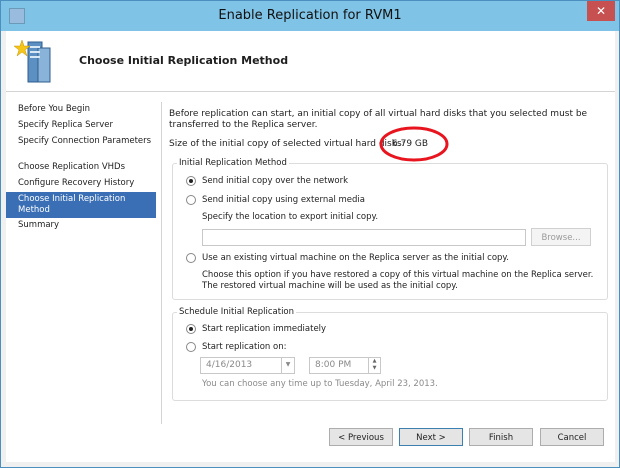 The image size is (620, 468). What do you see at coordinates (601, 11) in the screenshot?
I see `close-button: ✕` at bounding box center [601, 11].